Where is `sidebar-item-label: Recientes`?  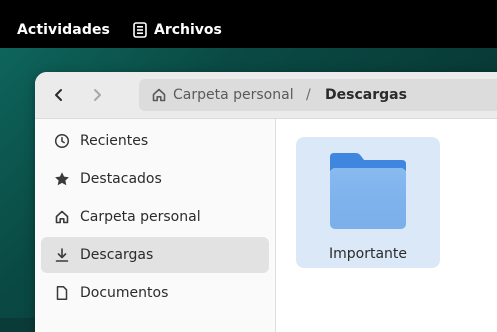
sidebar-item-label: Recientes is located at coordinates (114, 141).